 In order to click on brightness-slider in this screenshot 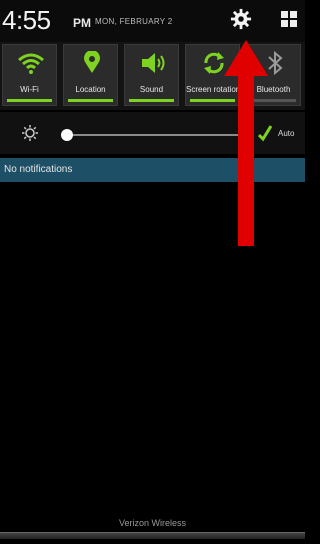, I will do `click(153, 135)`.